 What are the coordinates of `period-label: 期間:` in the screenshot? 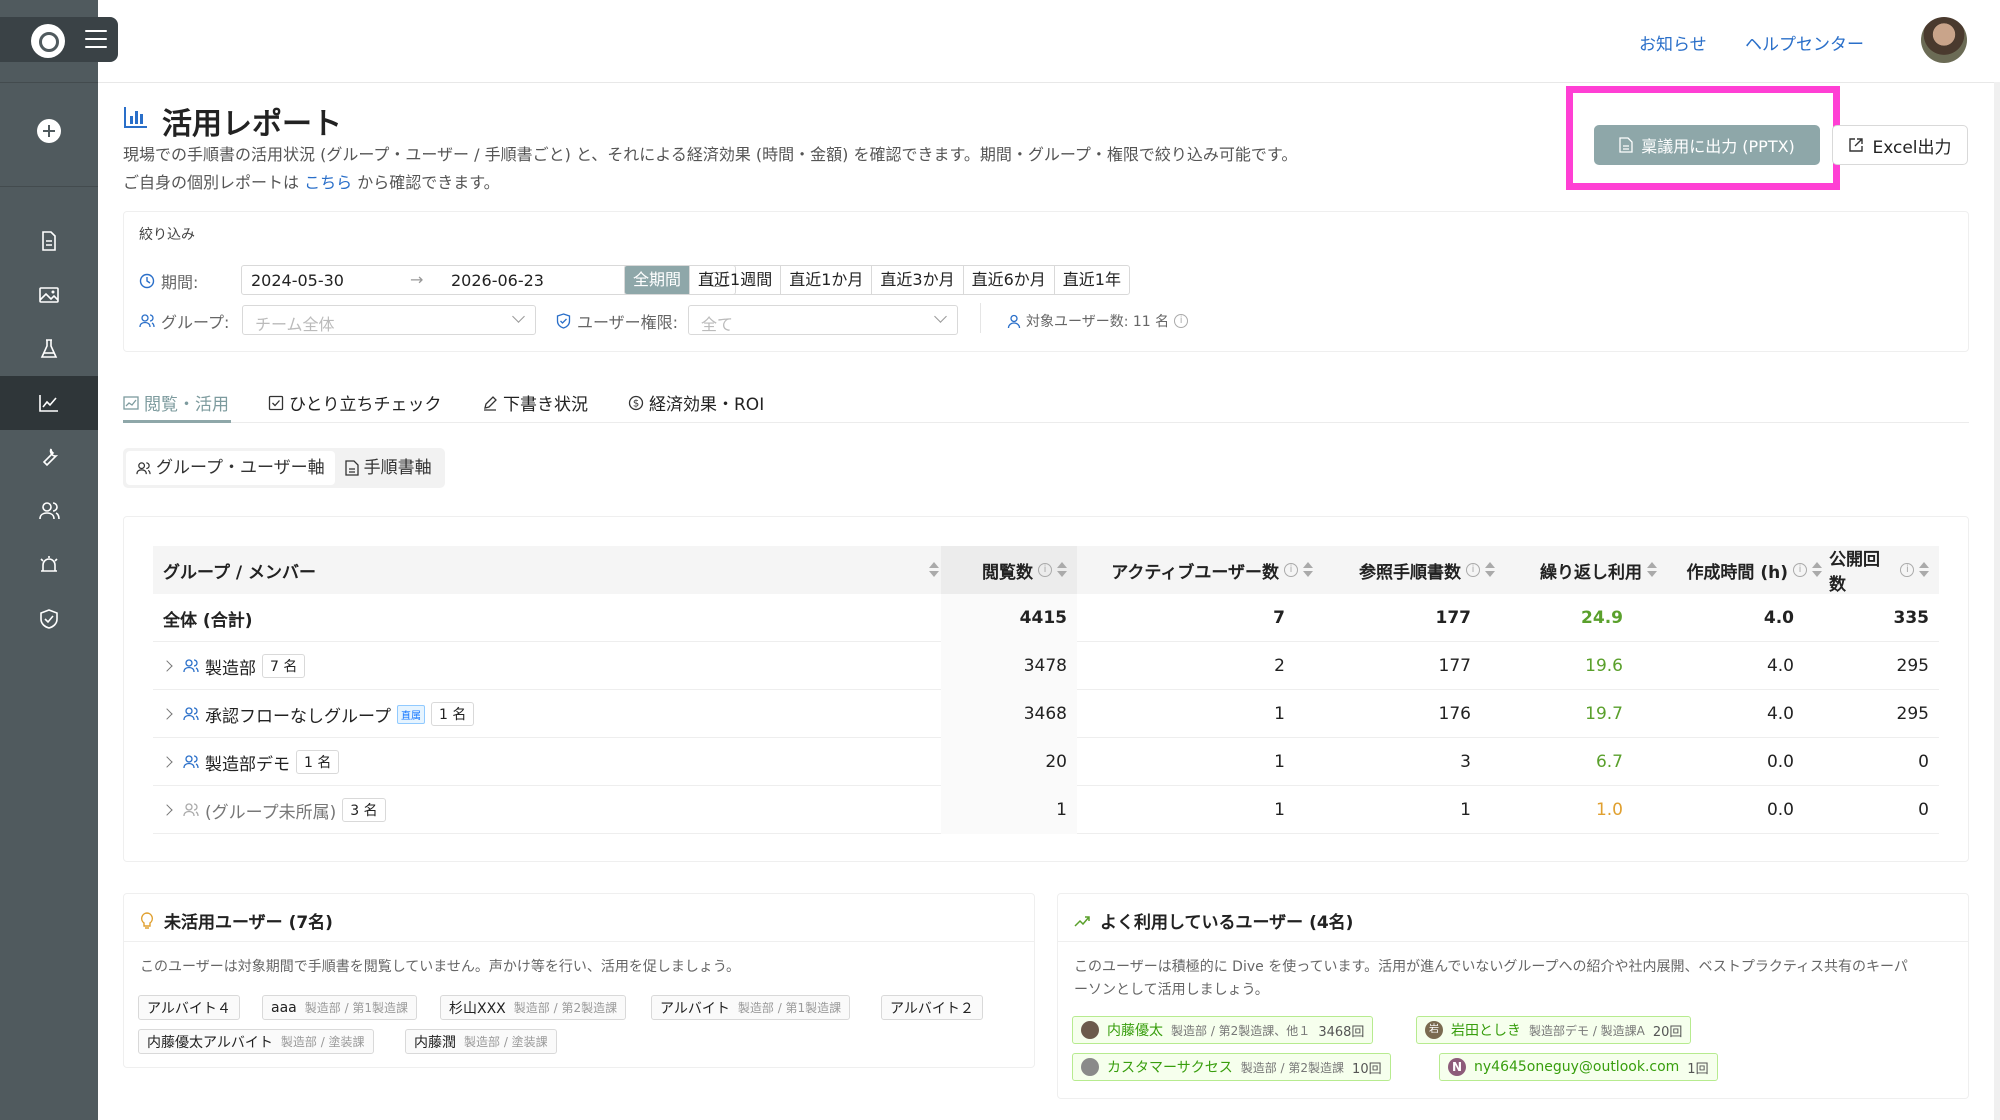 It's located at (168, 281).